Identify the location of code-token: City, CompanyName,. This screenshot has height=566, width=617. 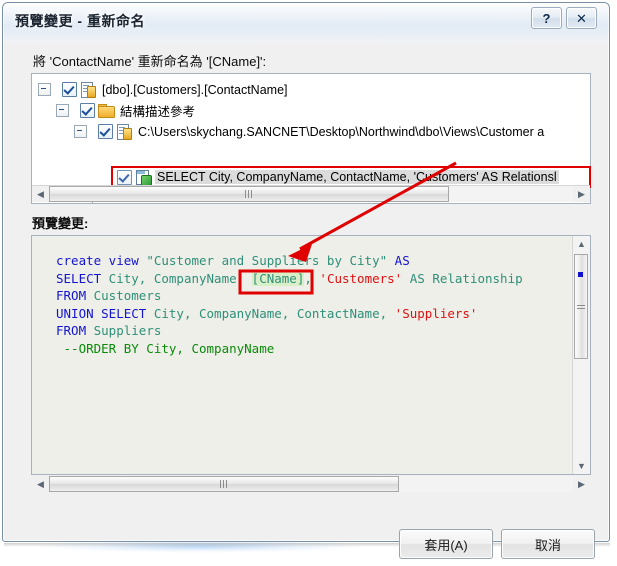
(176, 278).